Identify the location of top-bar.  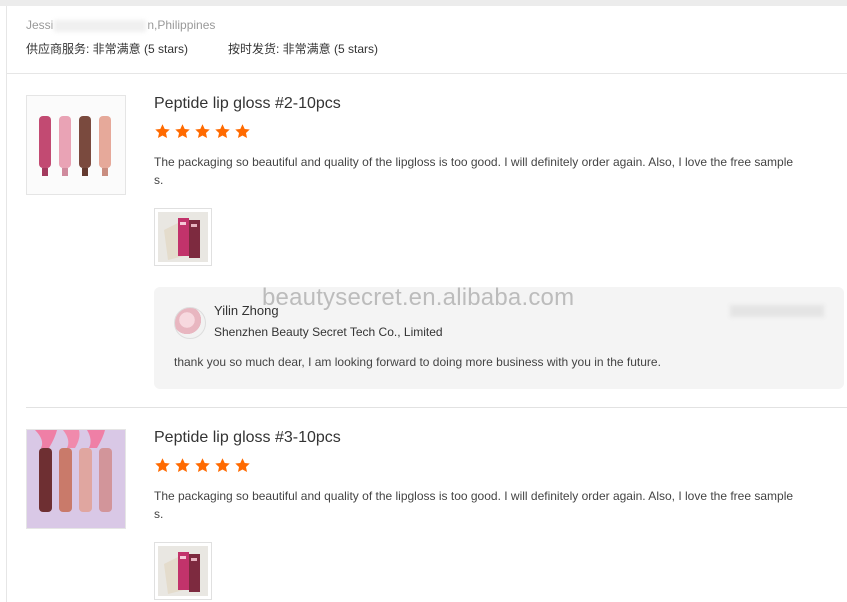
(423, 3).